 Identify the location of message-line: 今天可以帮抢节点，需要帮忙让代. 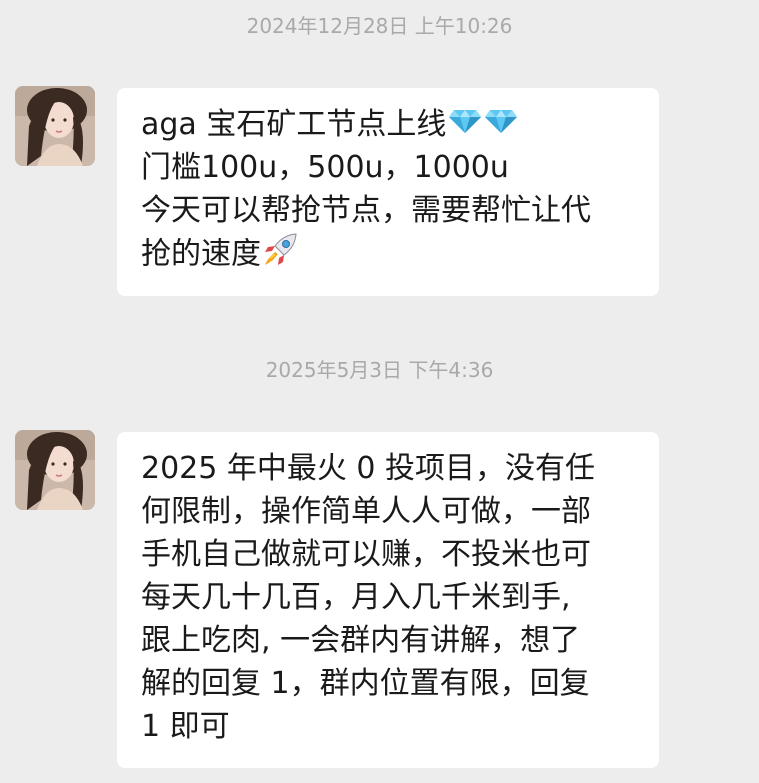
(366, 210).